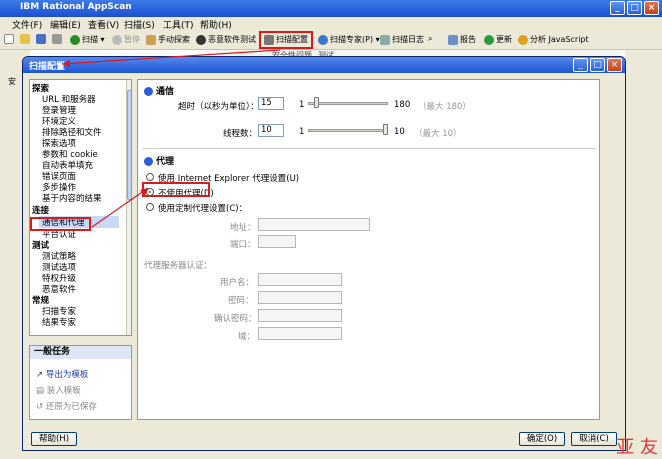 This screenshot has height=459, width=662. I want to click on watermark: 亚 友, so click(637, 447).